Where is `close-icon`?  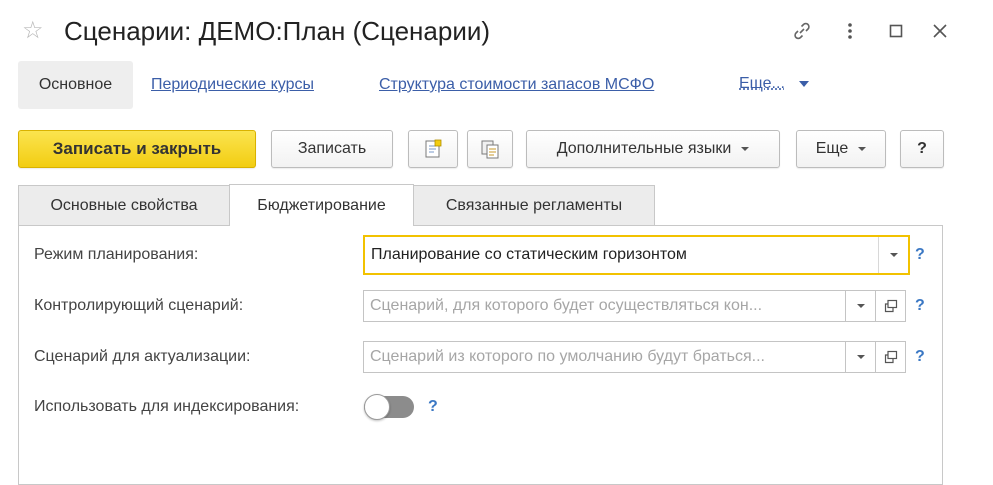 close-icon is located at coordinates (940, 31).